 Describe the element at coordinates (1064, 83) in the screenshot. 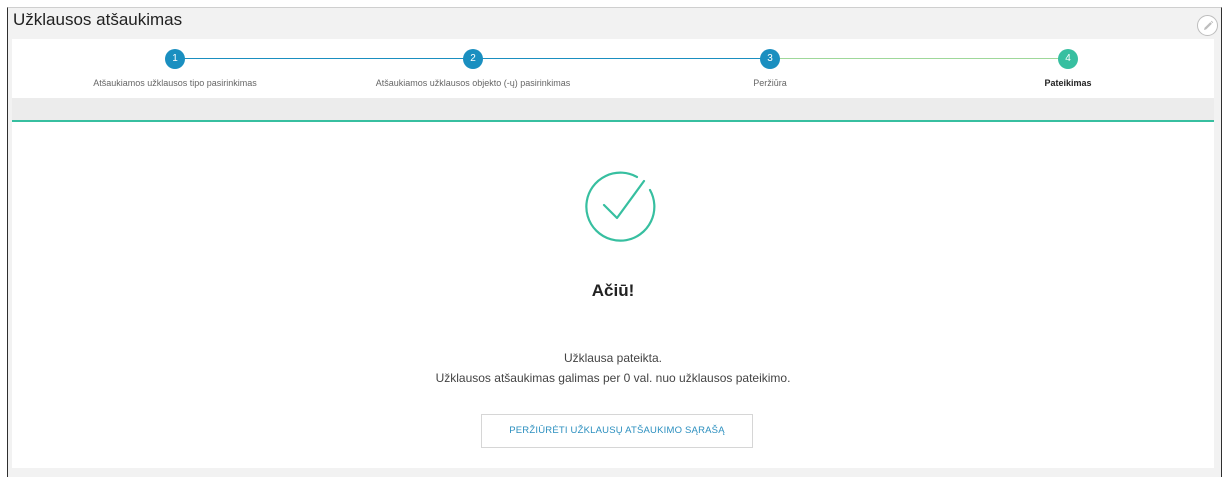

I see `step-4-label: Pateikimas` at that location.